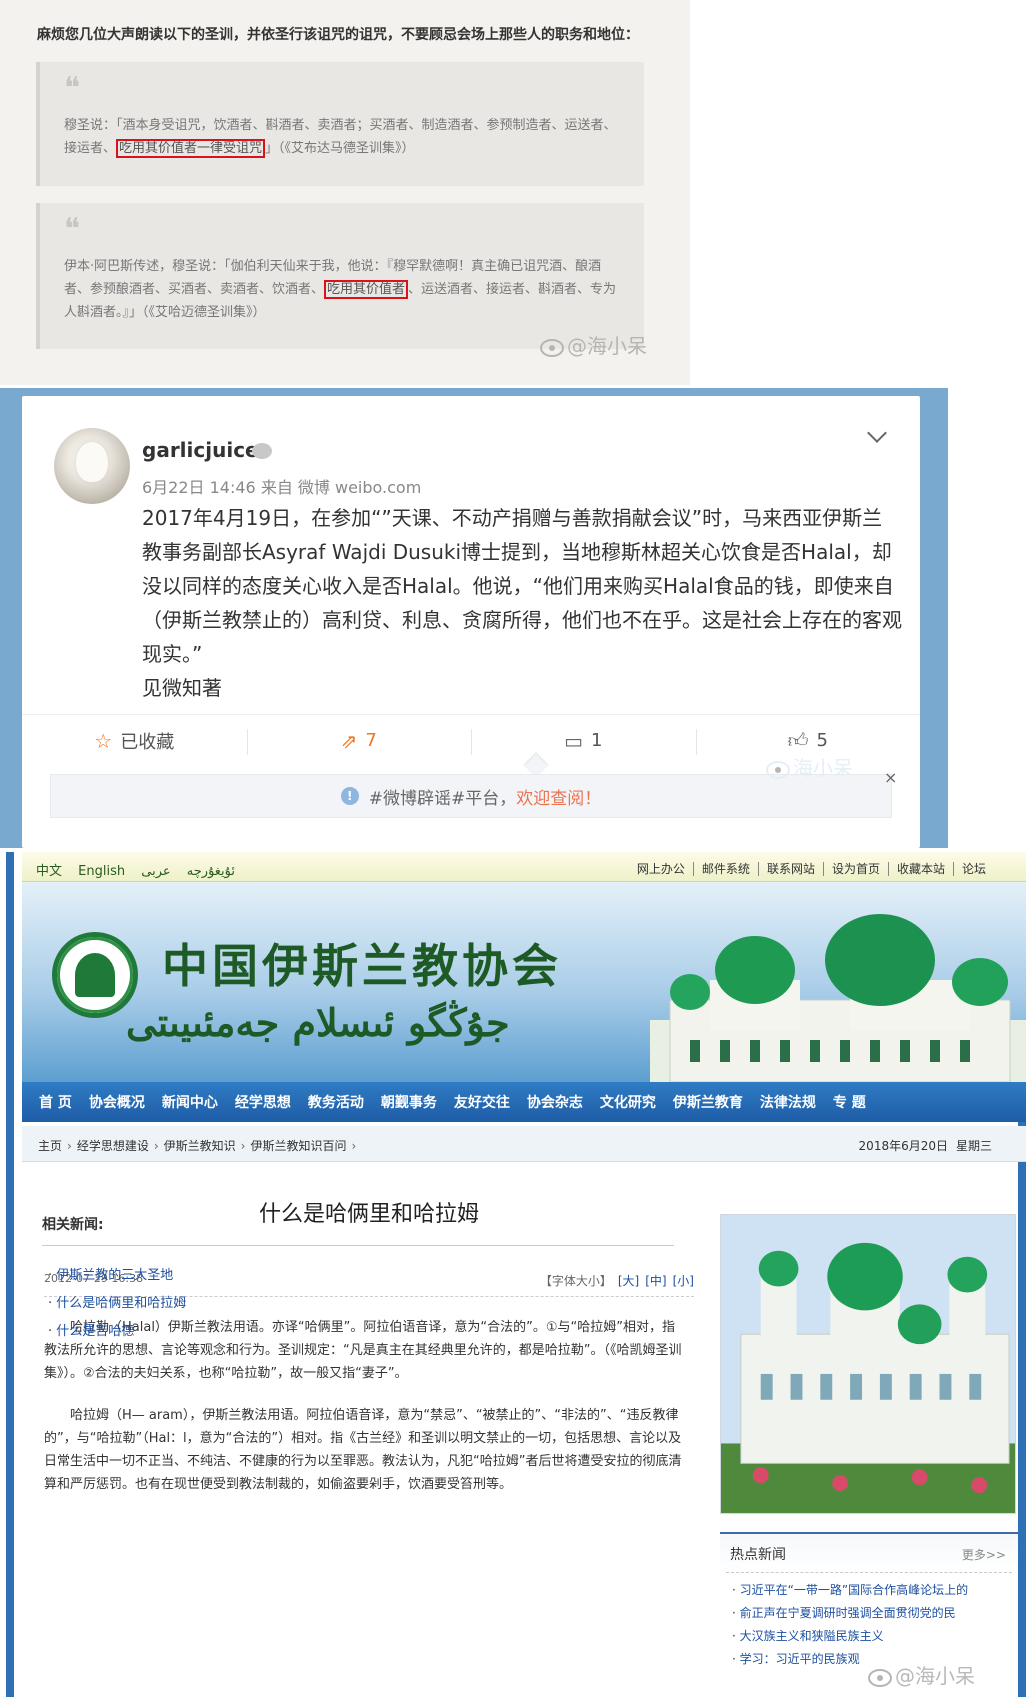 The width and height of the screenshot is (1032, 1697). I want to click on nav-topics: 专 题, so click(849, 1102).